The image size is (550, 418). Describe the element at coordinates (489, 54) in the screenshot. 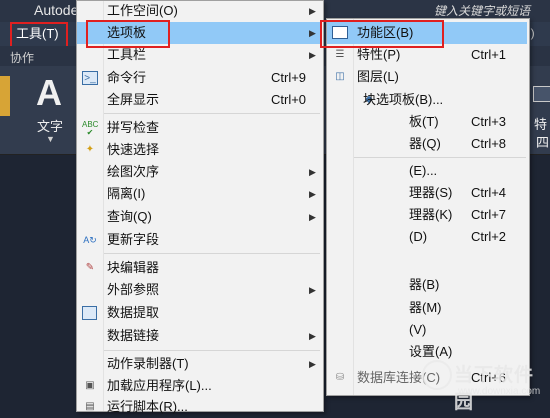

I see `menu-item-shortcut: Ctrl+1` at that location.